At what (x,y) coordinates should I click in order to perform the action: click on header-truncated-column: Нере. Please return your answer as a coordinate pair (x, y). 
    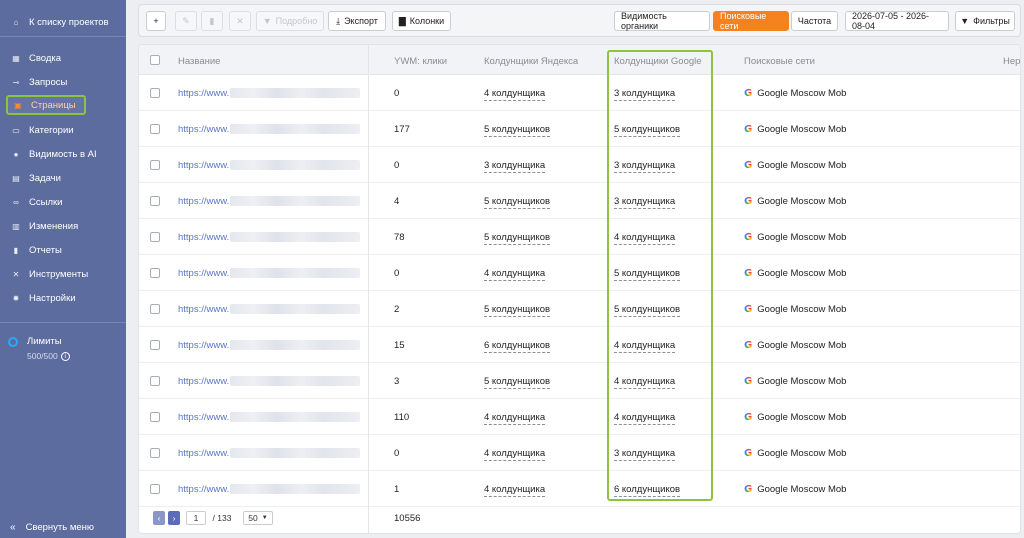
    Looking at the image, I should click on (1011, 61).